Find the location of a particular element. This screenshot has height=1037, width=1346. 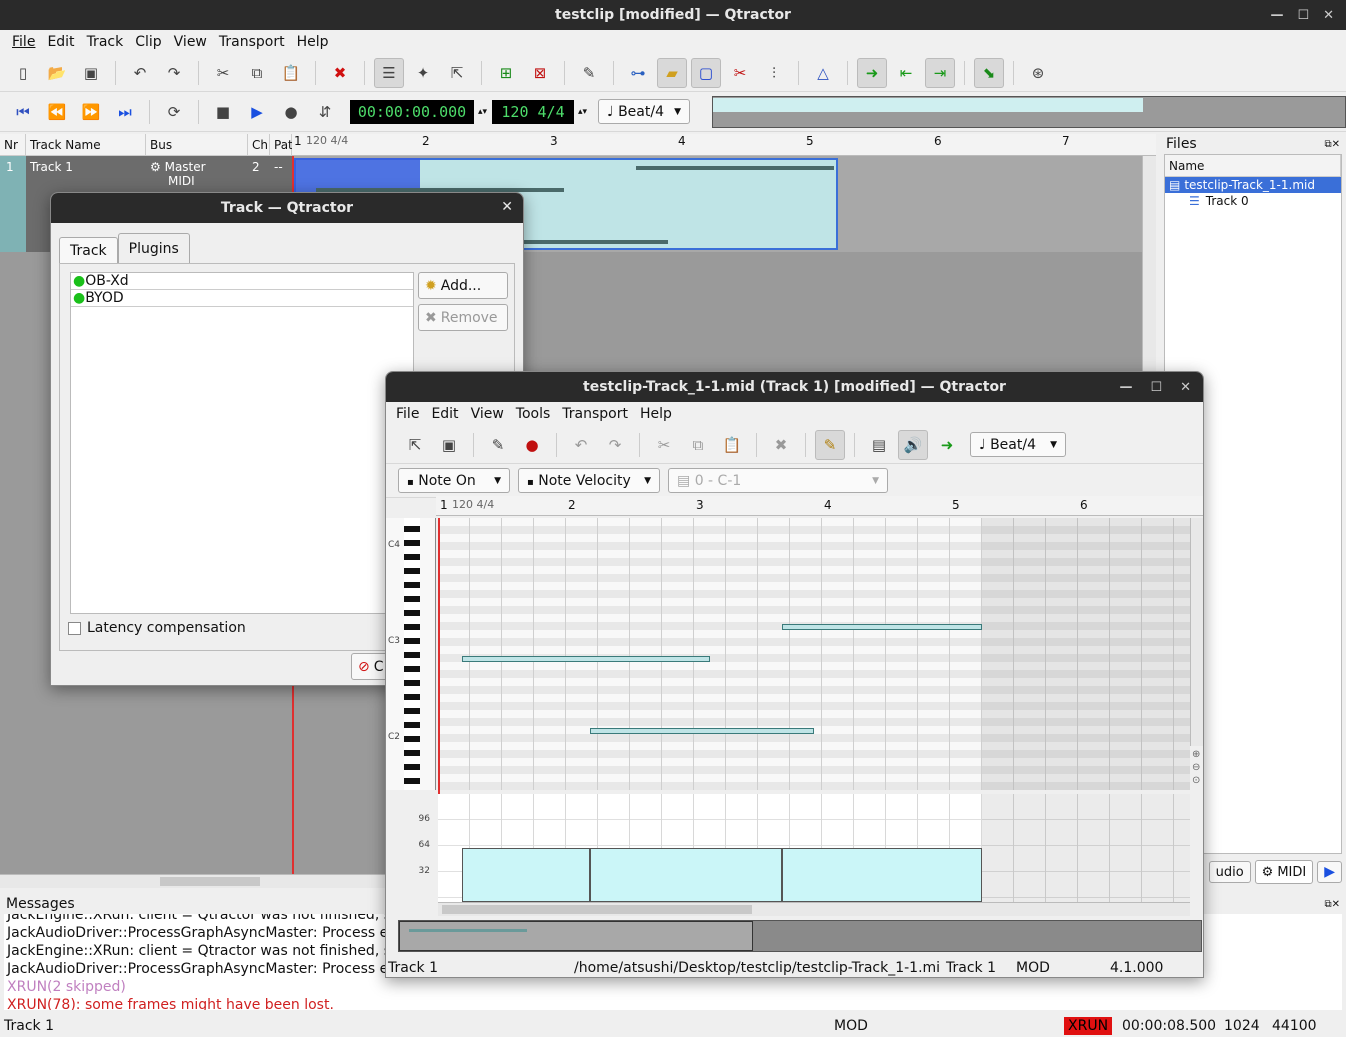

cut-icon: ✂ is located at coordinates (223, 73).